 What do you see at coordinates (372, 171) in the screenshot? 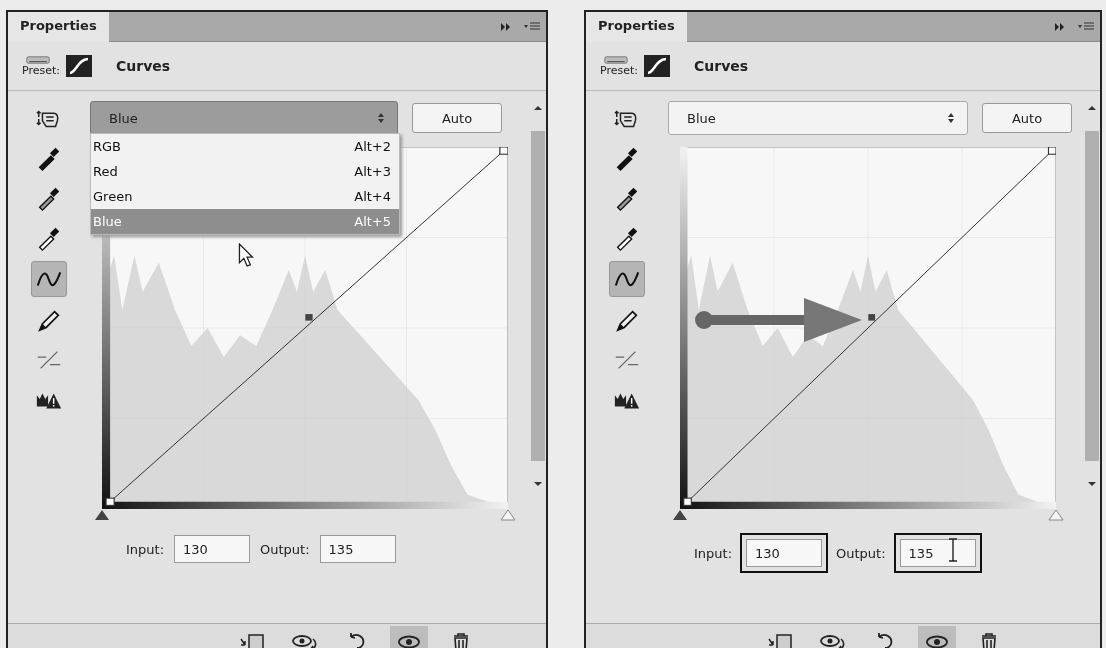
I see `shortcut-label: Alt+3` at bounding box center [372, 171].